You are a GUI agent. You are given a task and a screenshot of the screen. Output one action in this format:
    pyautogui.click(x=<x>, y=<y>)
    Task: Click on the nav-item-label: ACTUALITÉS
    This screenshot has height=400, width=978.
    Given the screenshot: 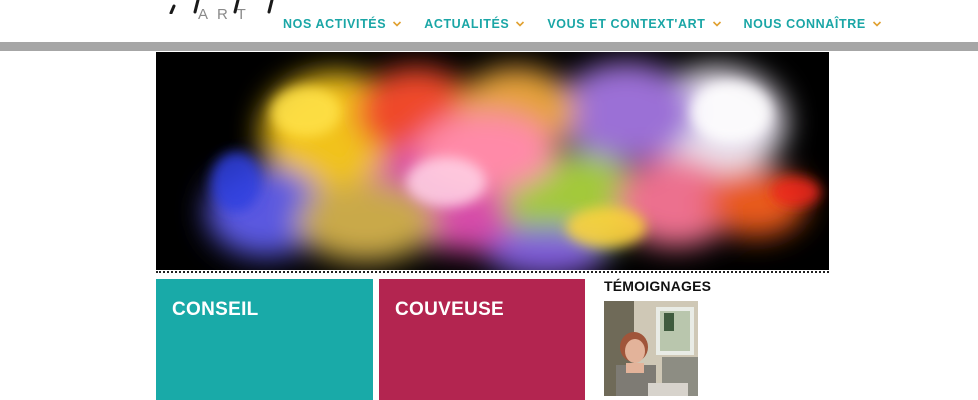 What is the action you would take?
    pyautogui.click(x=467, y=24)
    